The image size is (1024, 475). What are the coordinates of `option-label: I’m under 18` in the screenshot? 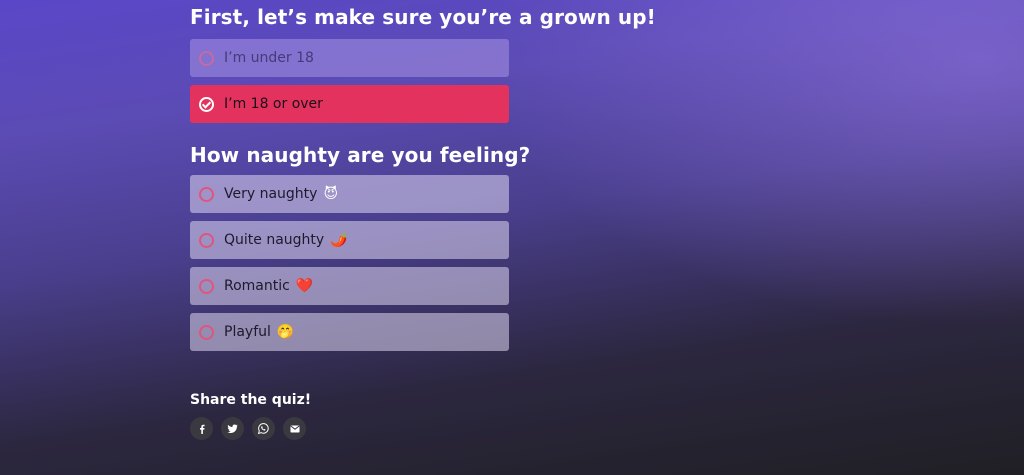 It's located at (269, 58).